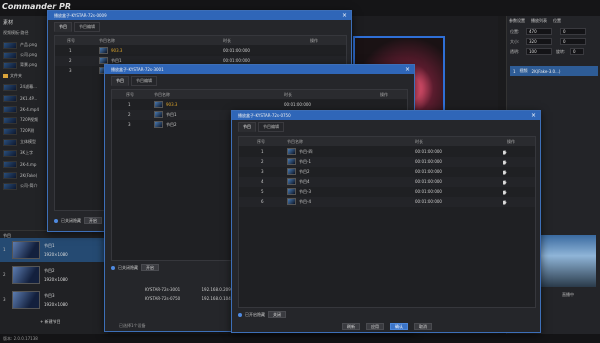 The image size is (600, 343). Describe the element at coordinates (255, 314) in the screenshot. I see `hide-status: 已开启隐藏` at that location.